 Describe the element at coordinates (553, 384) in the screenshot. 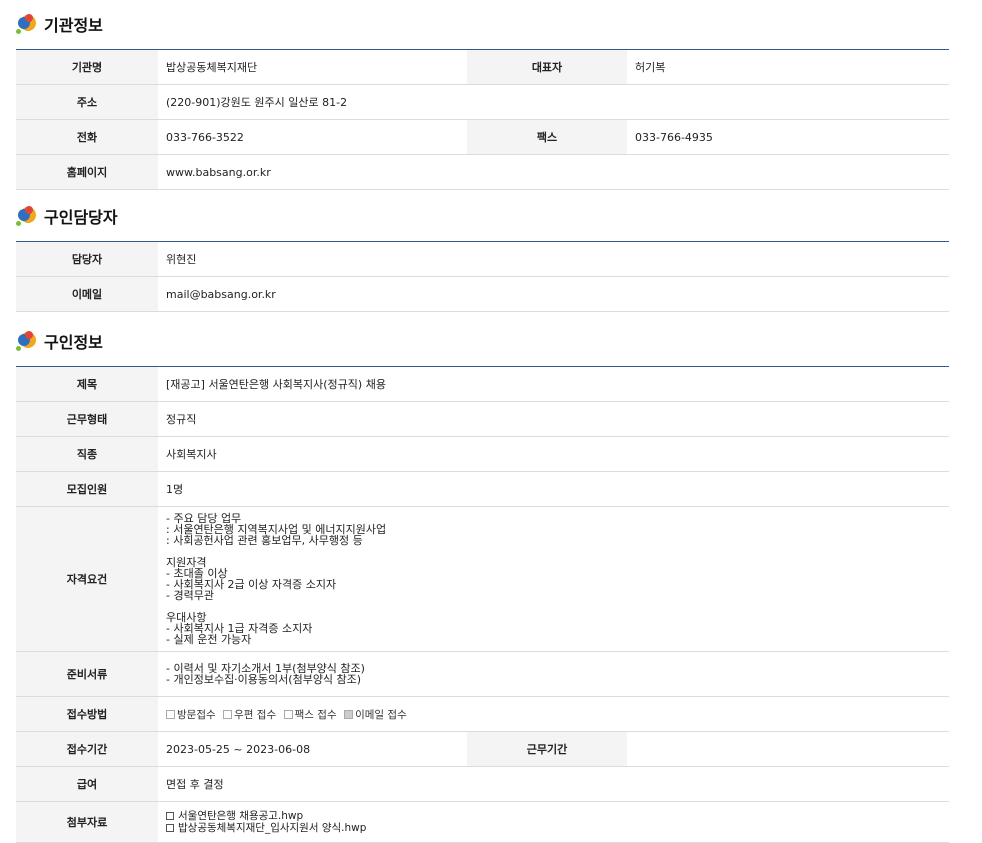

I see `subject-value: [재공고] 서울연탄은행 사회복지사(정규직) 채용` at that location.